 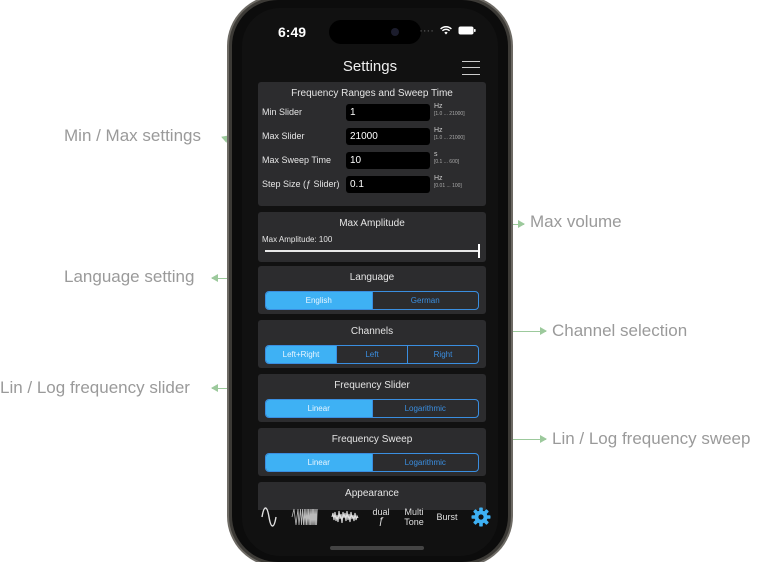 I want to click on label-min-slider: Min Slider, so click(x=282, y=112).